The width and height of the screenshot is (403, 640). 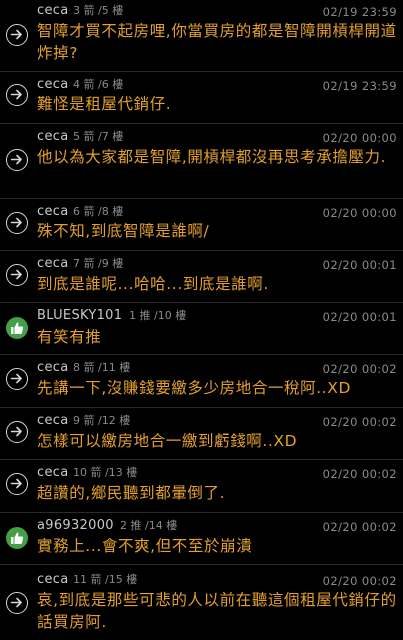 What do you see at coordinates (98, 211) in the screenshot?
I see `comment-floor: 6 箭 /8 樓` at bounding box center [98, 211].